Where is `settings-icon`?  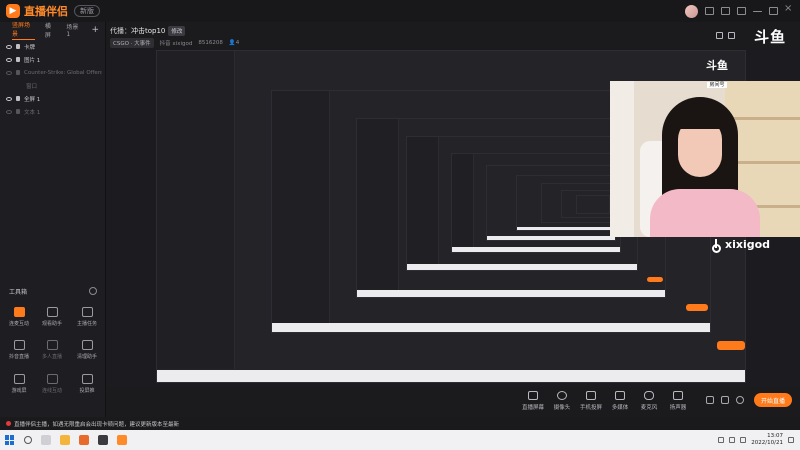
settings-icon is located at coordinates (725, 11).